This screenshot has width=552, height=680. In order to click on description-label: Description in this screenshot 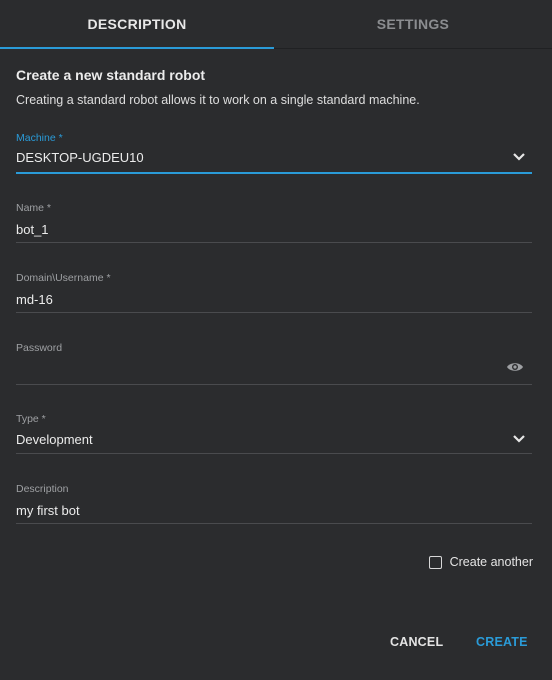, I will do `click(42, 489)`.